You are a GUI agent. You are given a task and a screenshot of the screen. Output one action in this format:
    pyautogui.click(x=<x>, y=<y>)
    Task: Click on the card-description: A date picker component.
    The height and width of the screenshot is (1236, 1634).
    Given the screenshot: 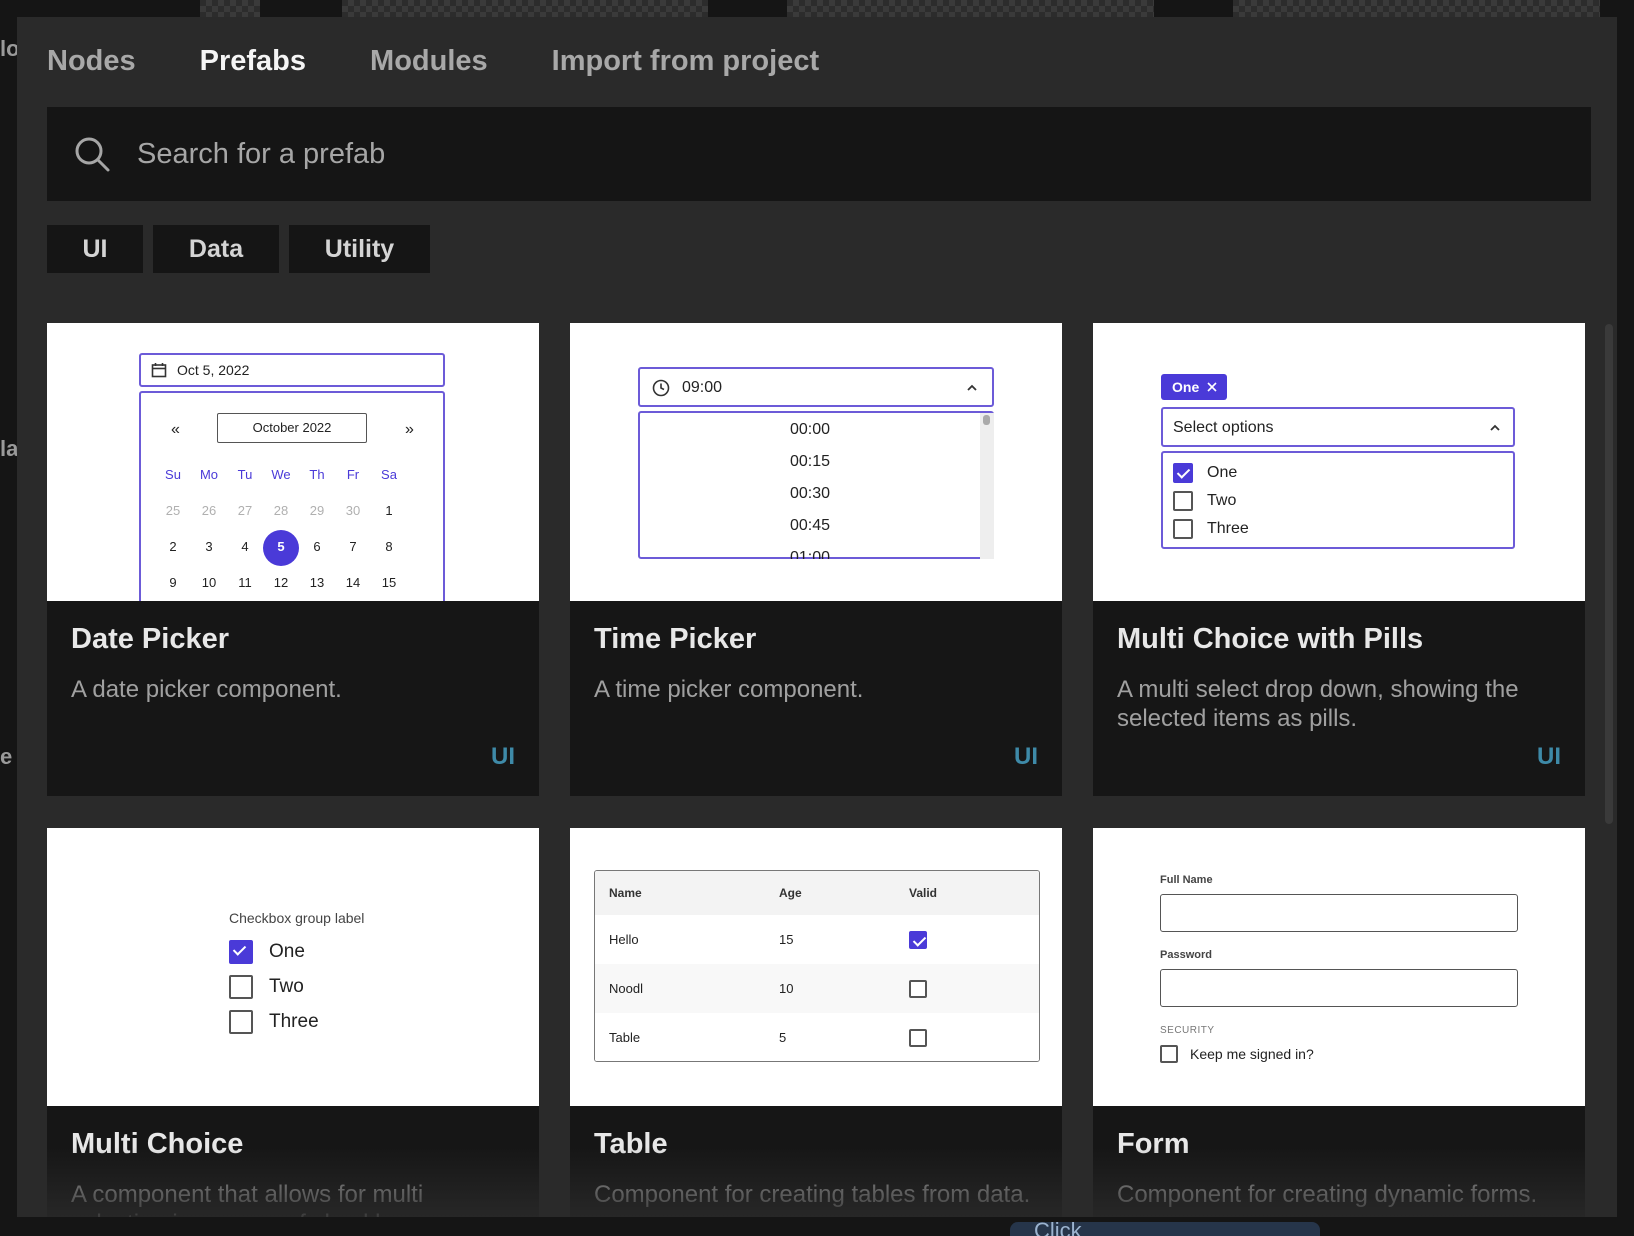 What is the action you would take?
    pyautogui.click(x=206, y=689)
    